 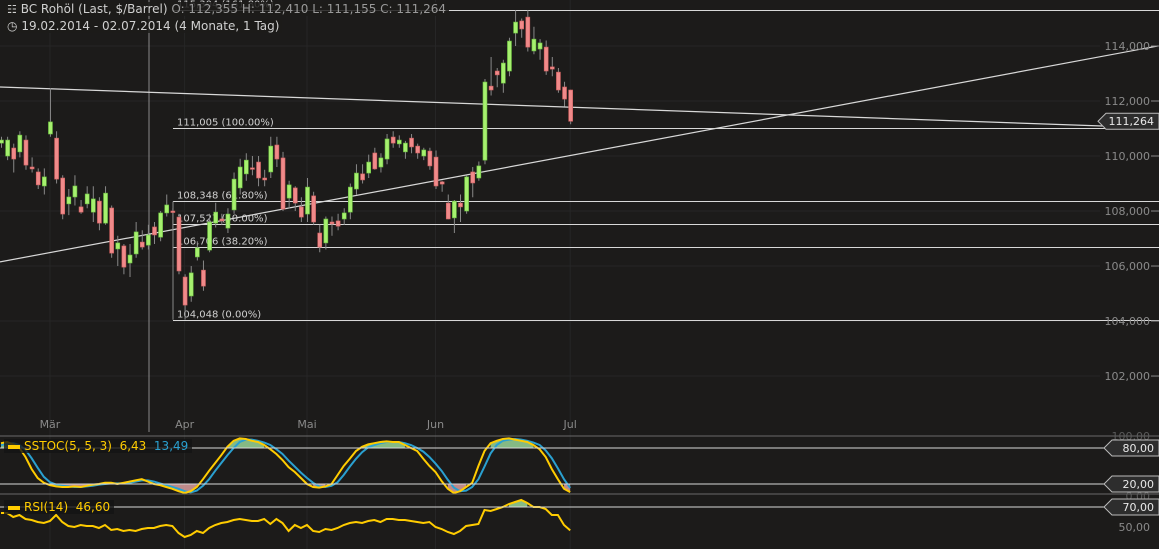 I want to click on month-label: Jul, so click(x=570, y=424).